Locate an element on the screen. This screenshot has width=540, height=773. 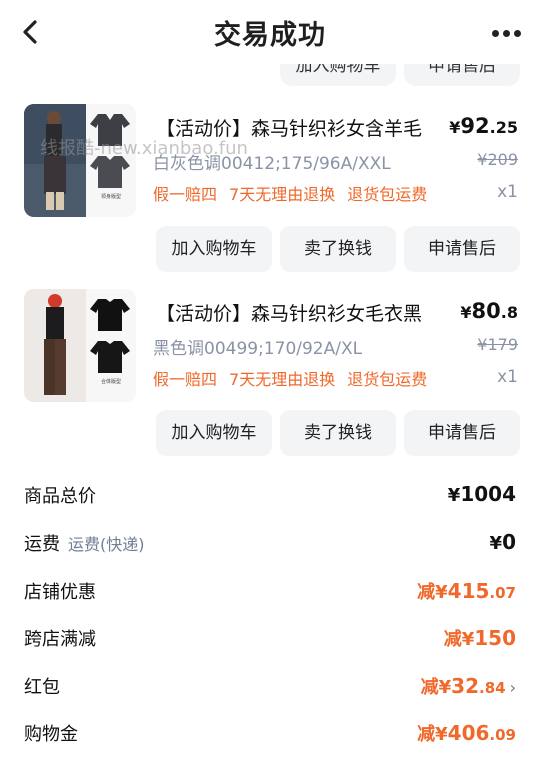
thumb-tag: 合体版型 is located at coordinates (110, 382).